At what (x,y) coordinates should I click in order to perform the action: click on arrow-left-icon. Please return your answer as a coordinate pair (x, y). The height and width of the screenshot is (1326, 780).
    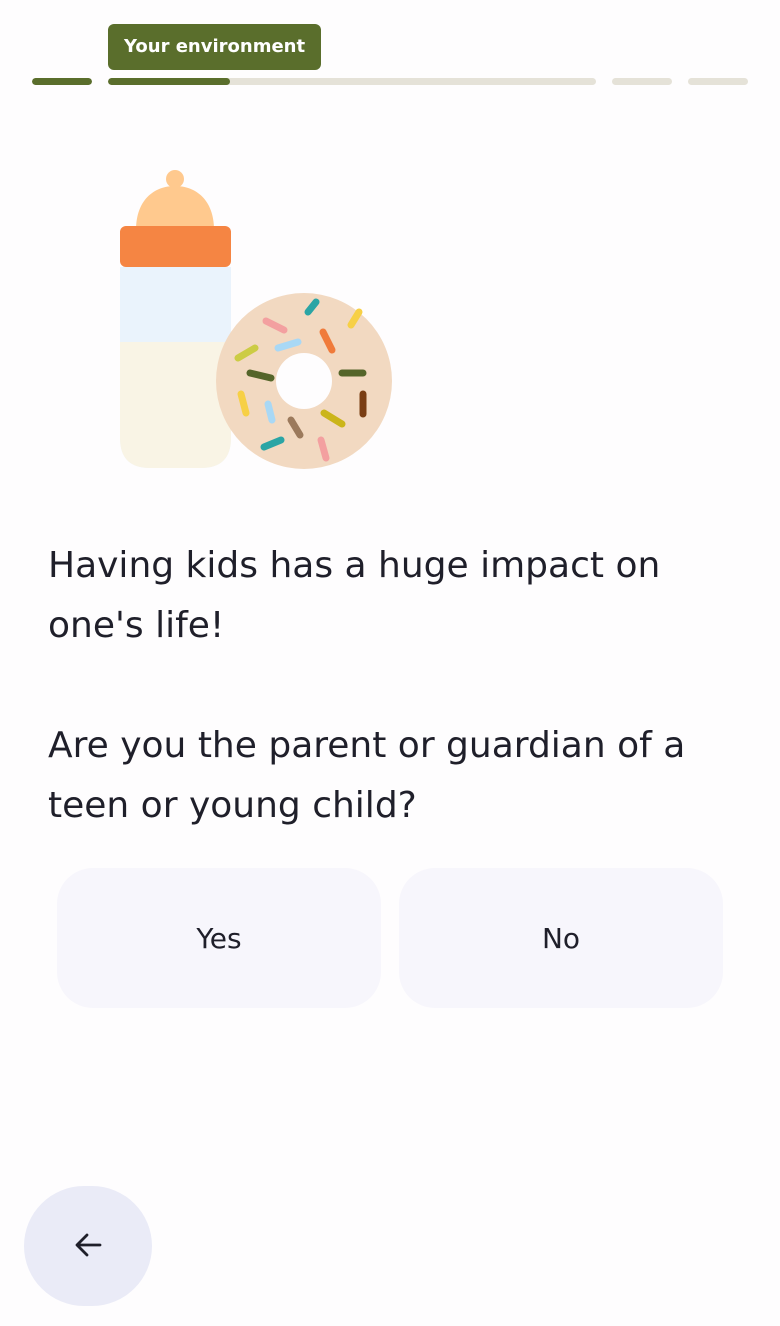
    Looking at the image, I should click on (88, 1246).